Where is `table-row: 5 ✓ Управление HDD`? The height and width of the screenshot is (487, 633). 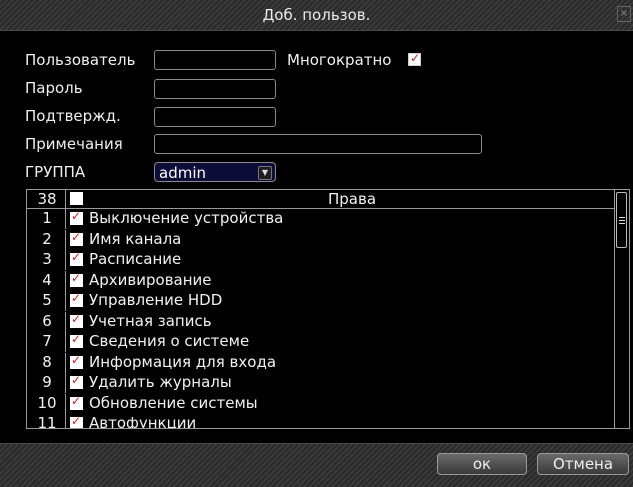
table-row: 5 ✓ Управление HDD is located at coordinates (322, 301).